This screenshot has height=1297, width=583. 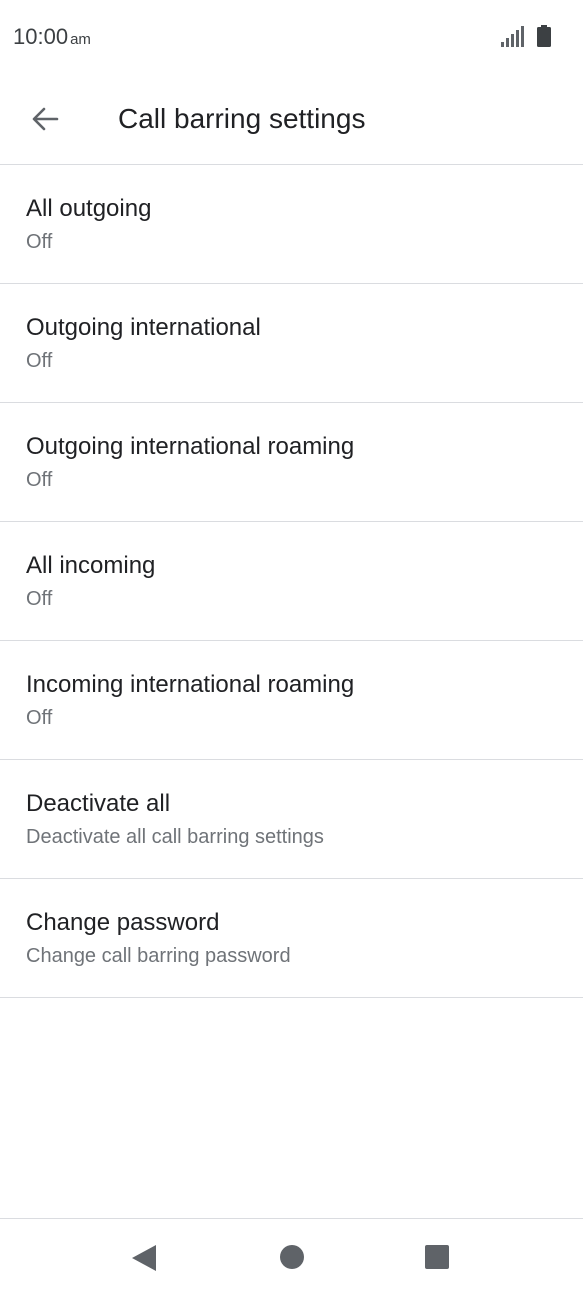 What do you see at coordinates (291, 700) in the screenshot?
I see `setting-incoming-international-roaming: Incoming international roaming Off` at bounding box center [291, 700].